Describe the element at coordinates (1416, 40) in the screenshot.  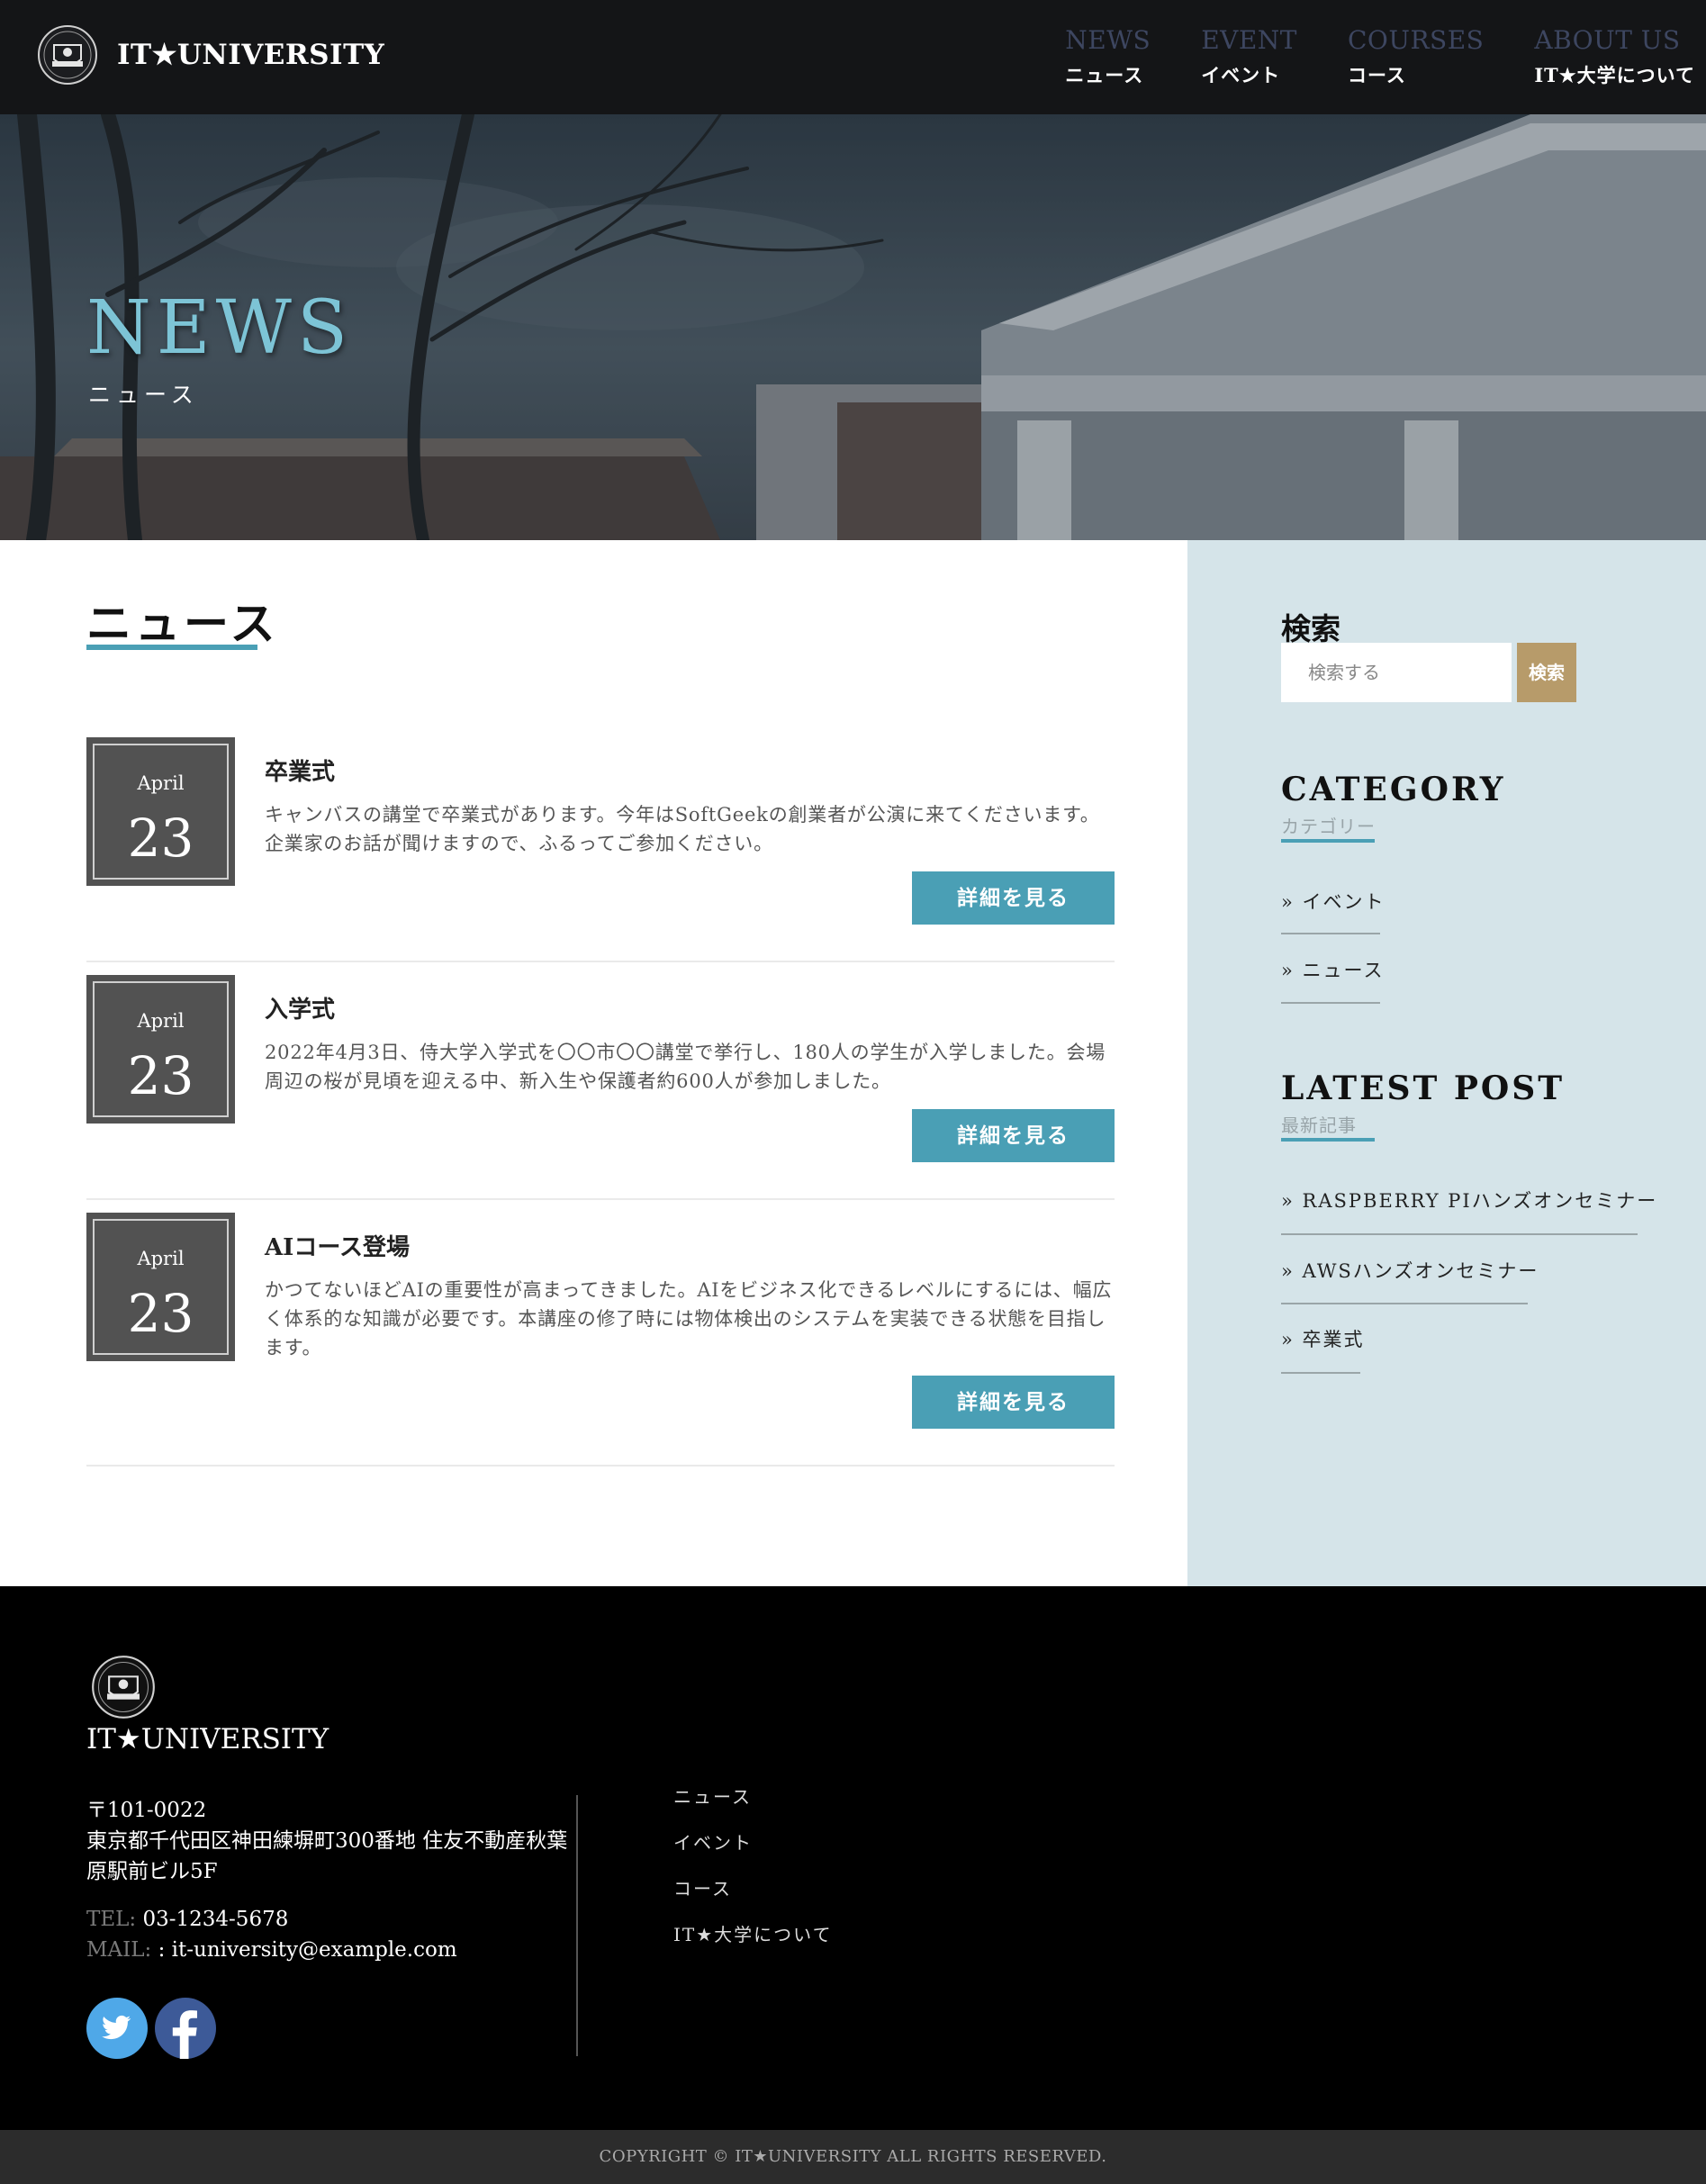
I see `nav-label-en: COURSES` at that location.